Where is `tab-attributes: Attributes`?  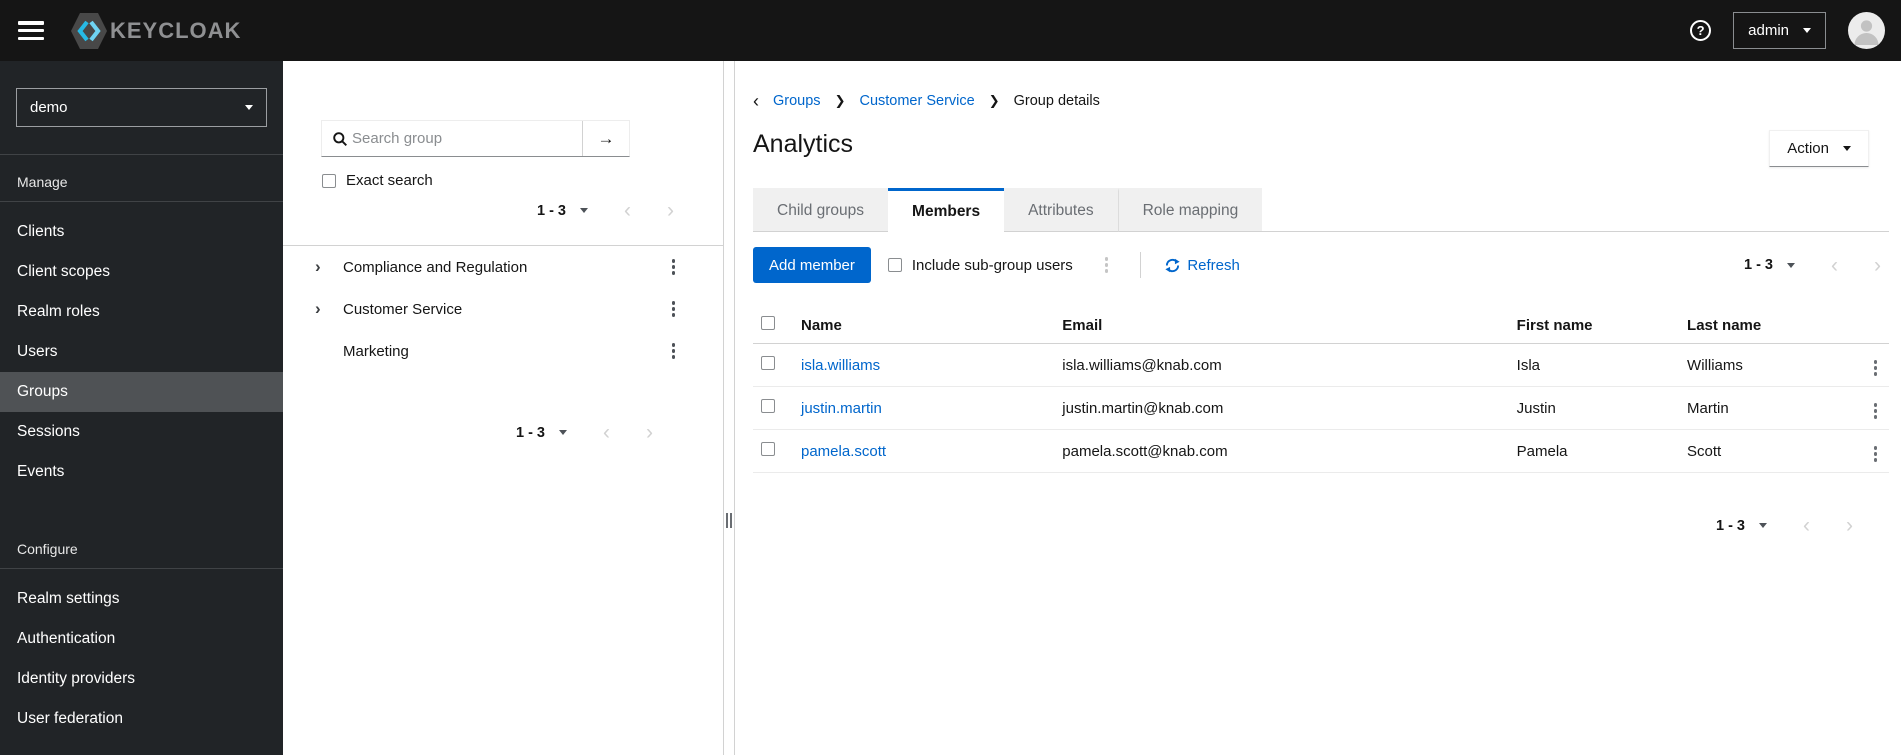
tab-attributes: Attributes is located at coordinates (1061, 210).